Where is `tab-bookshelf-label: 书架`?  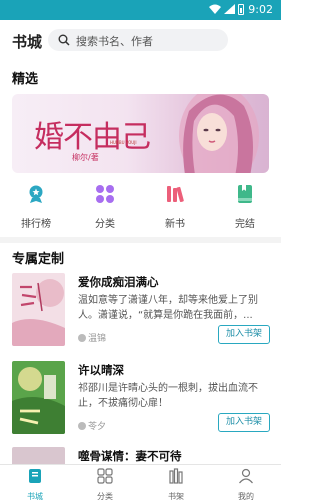 tab-bookshelf-label: 书架 is located at coordinates (176, 496).